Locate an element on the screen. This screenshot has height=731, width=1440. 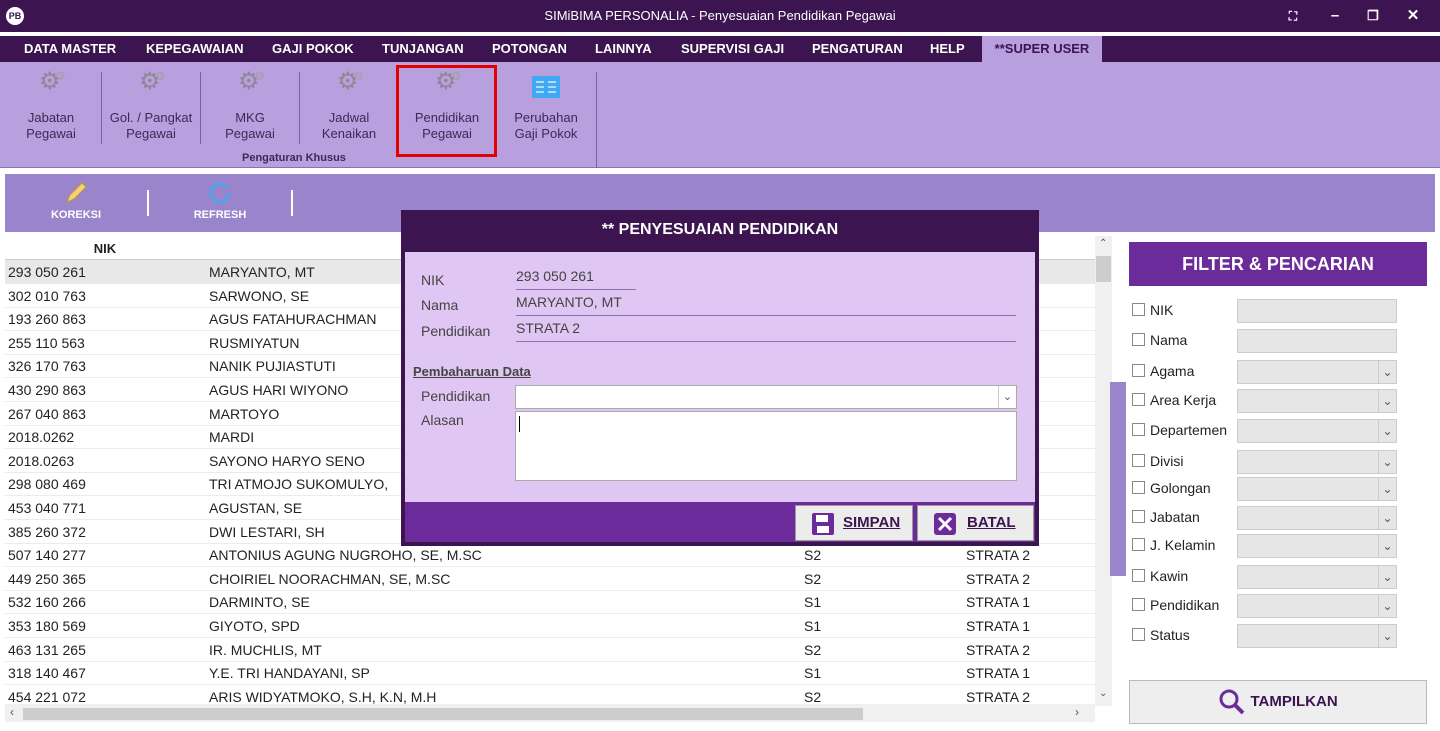
jabatan-pegawai-button: Jabatan Pegawai is located at coordinates (51, 111).